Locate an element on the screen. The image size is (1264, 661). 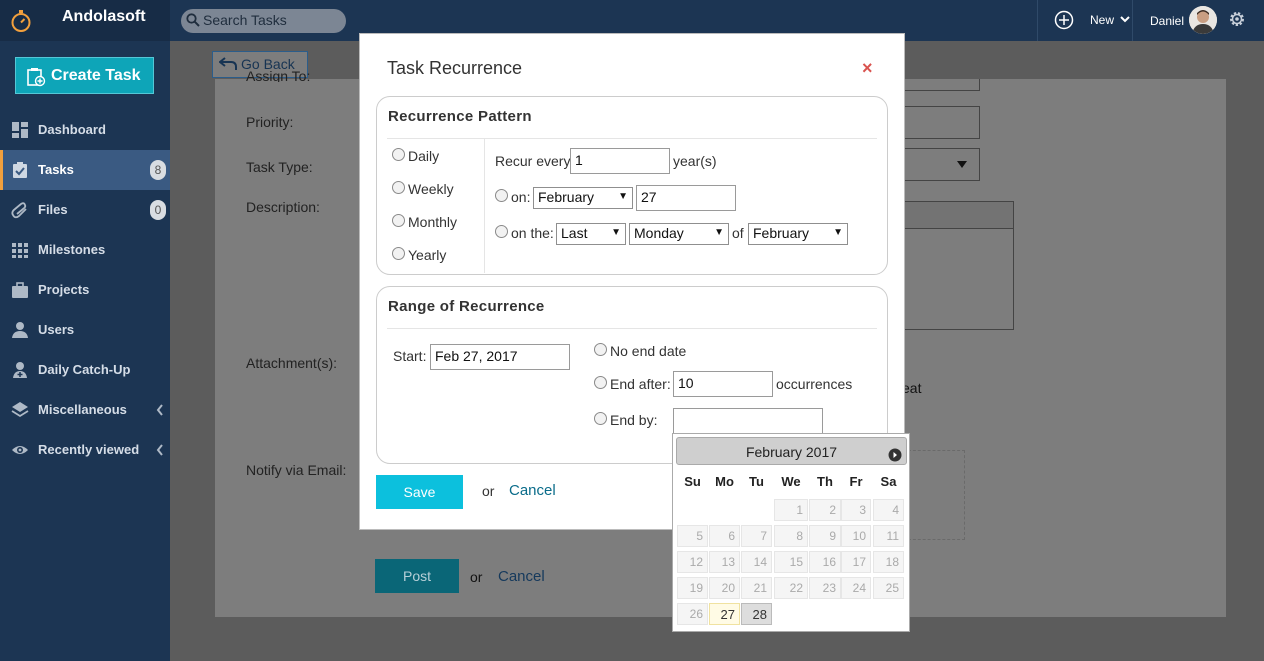
no-end-date-radio is located at coordinates (600, 349).